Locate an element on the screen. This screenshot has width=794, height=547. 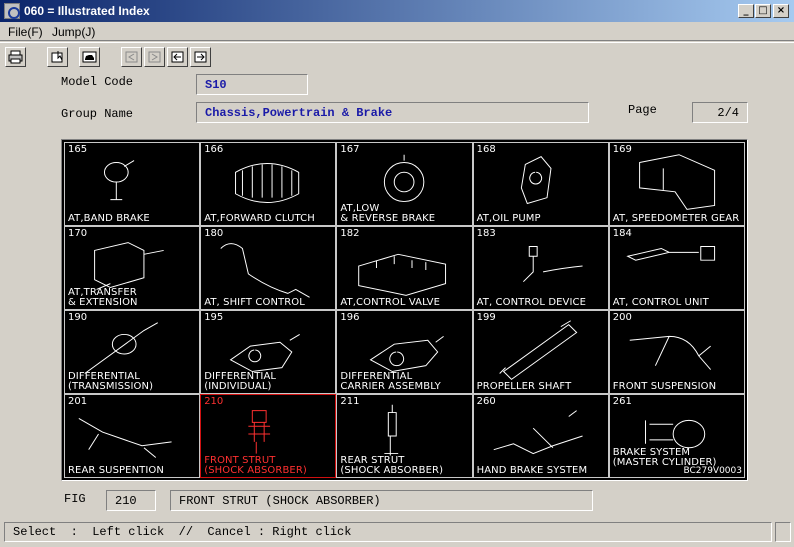
cell-name: AT,CONTROL VALVE is located at coordinates (390, 302).